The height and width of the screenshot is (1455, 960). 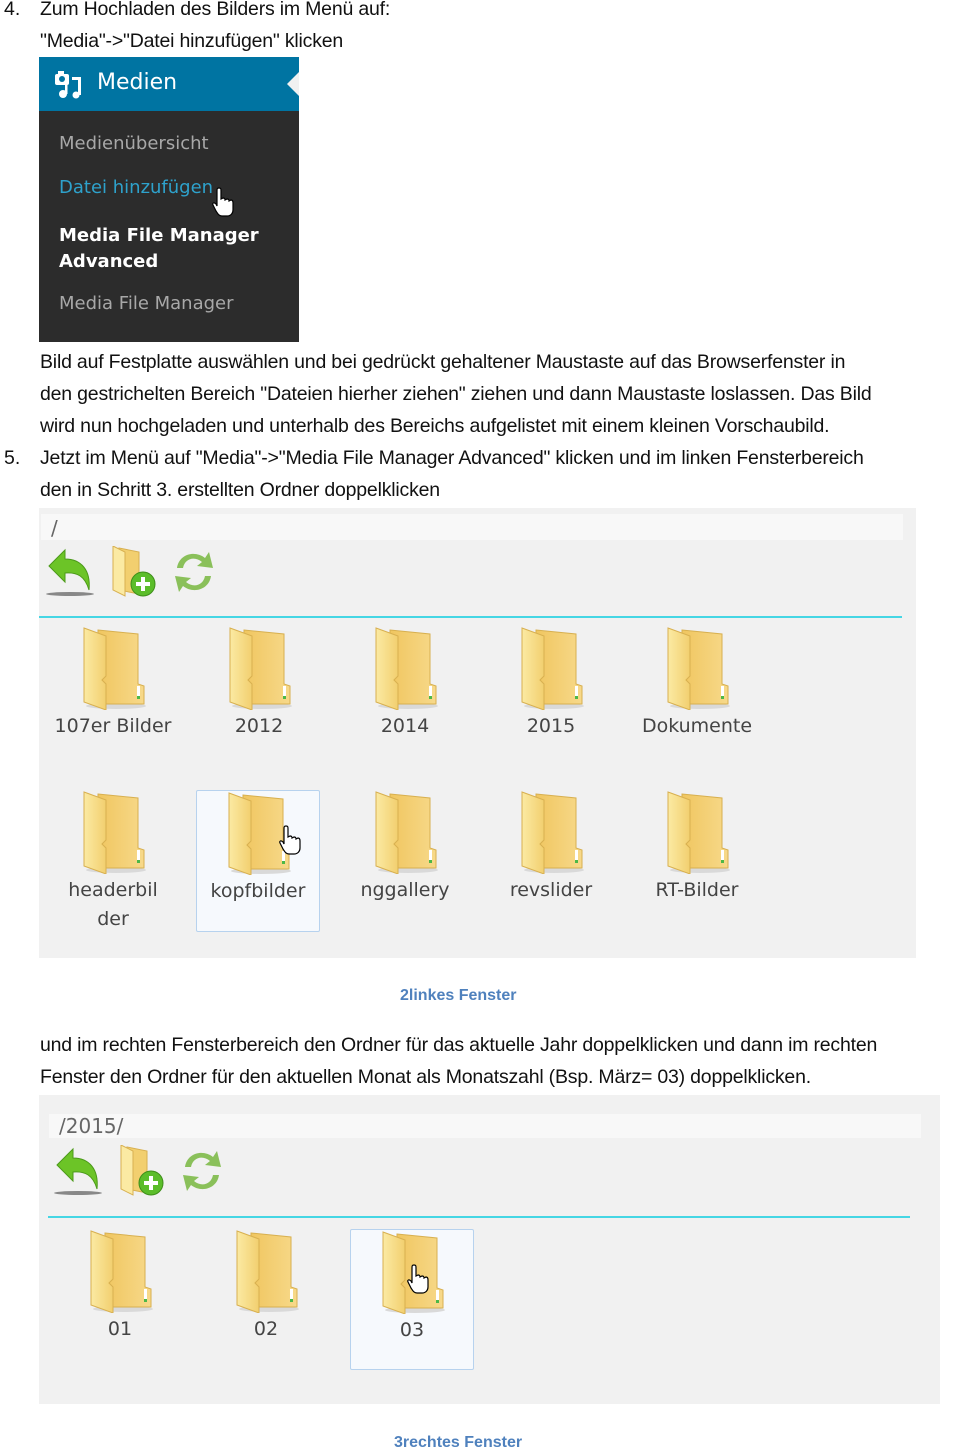 I want to click on folder-label: 01, so click(x=120, y=1329).